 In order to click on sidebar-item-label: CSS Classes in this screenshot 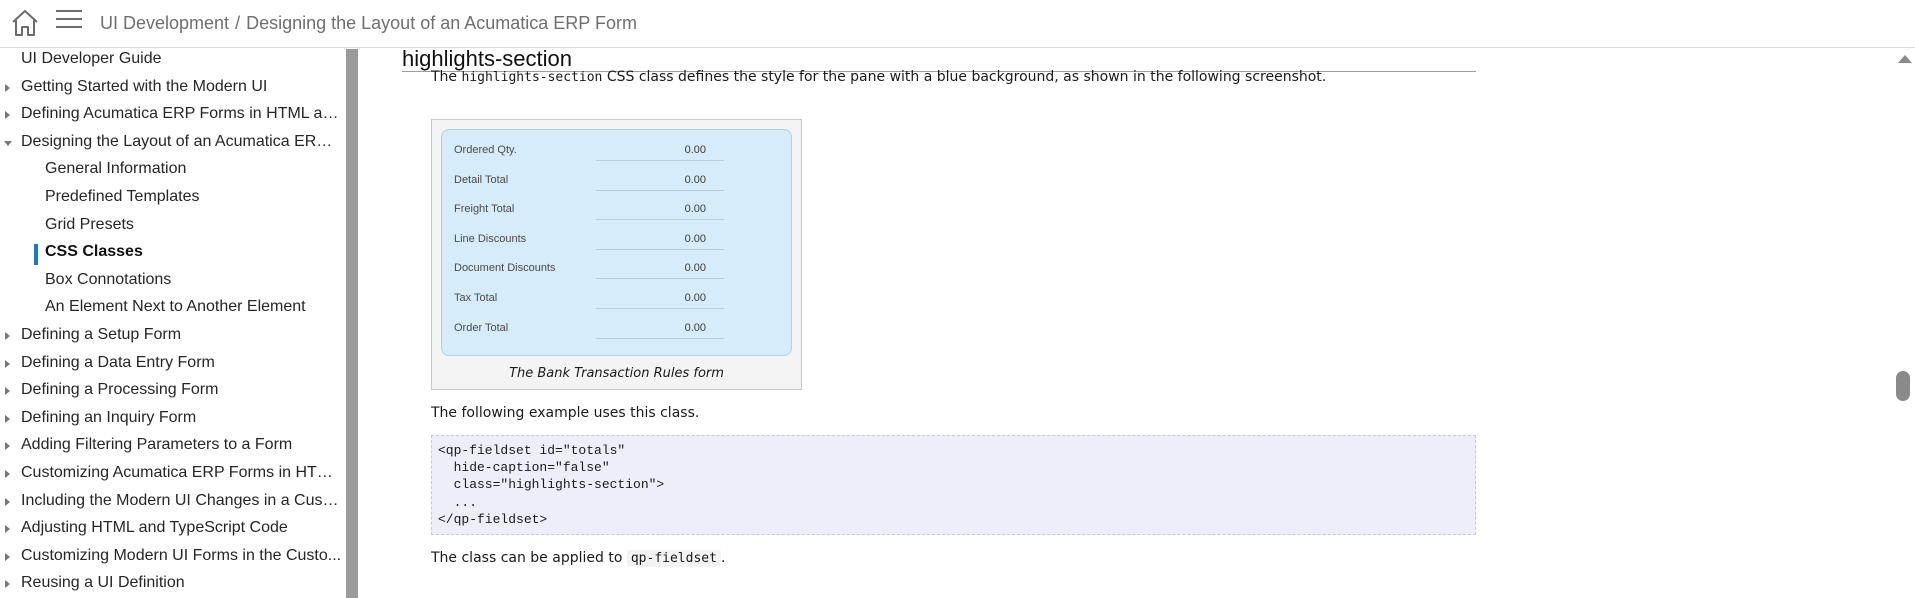, I will do `click(94, 252)`.